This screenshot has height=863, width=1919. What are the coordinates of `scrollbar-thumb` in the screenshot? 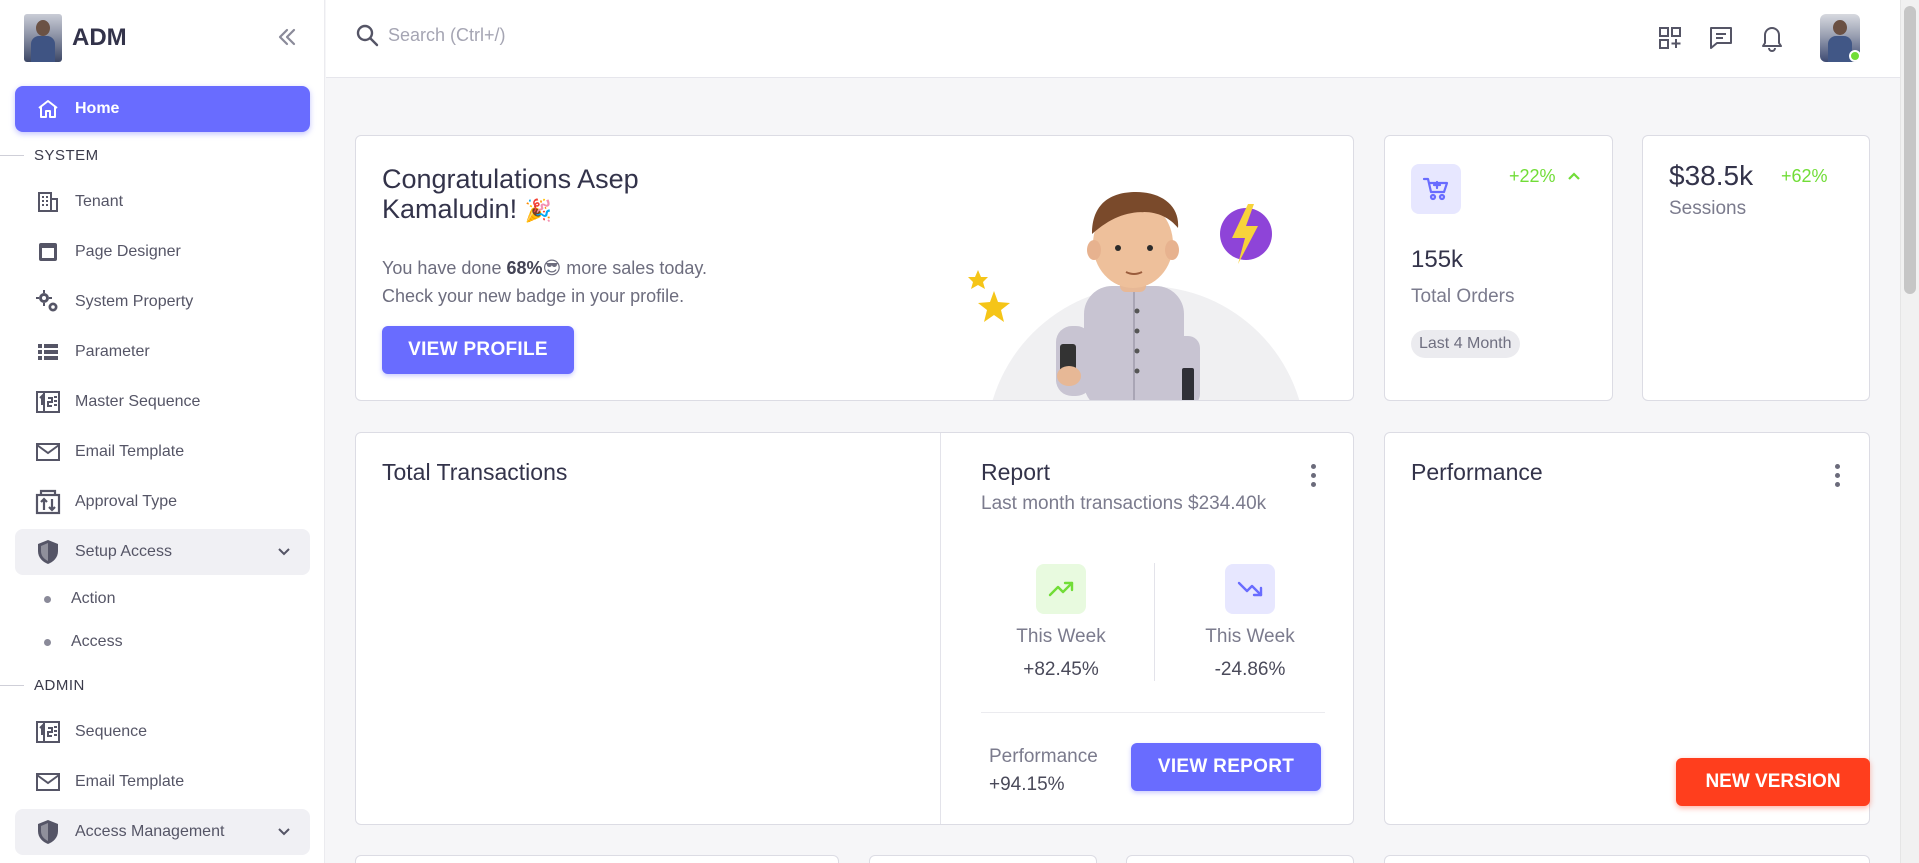 It's located at (1910, 150).